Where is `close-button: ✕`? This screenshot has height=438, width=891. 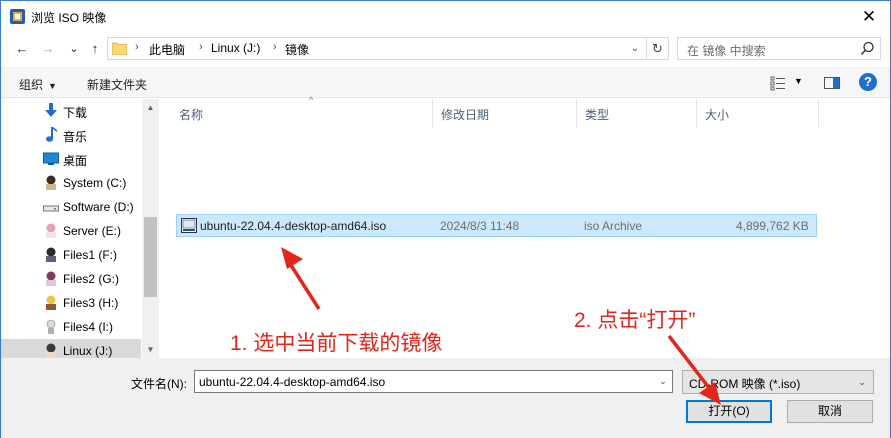 close-button: ✕ is located at coordinates (869, 17).